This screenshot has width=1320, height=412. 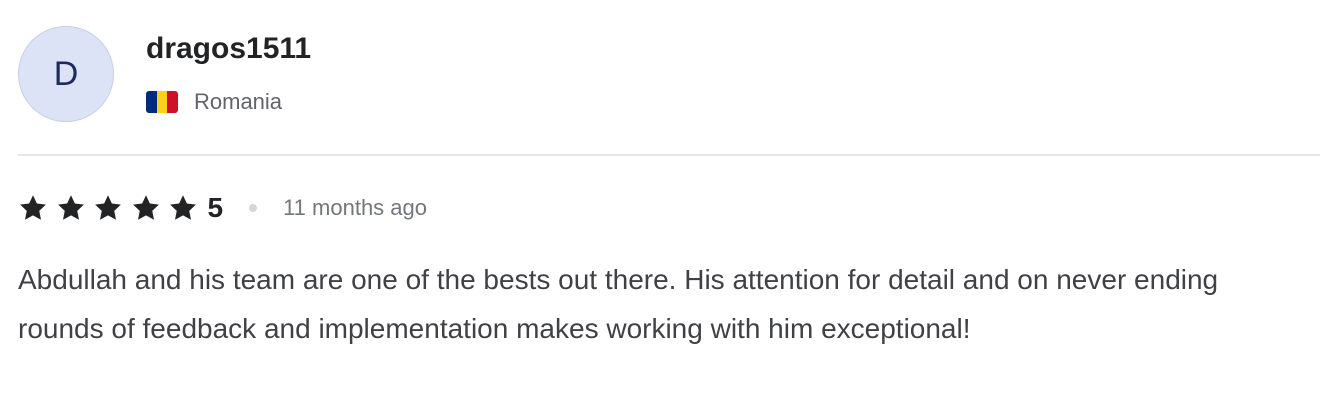 I want to click on rating-row: 5 11 months ago, so click(x=222, y=208).